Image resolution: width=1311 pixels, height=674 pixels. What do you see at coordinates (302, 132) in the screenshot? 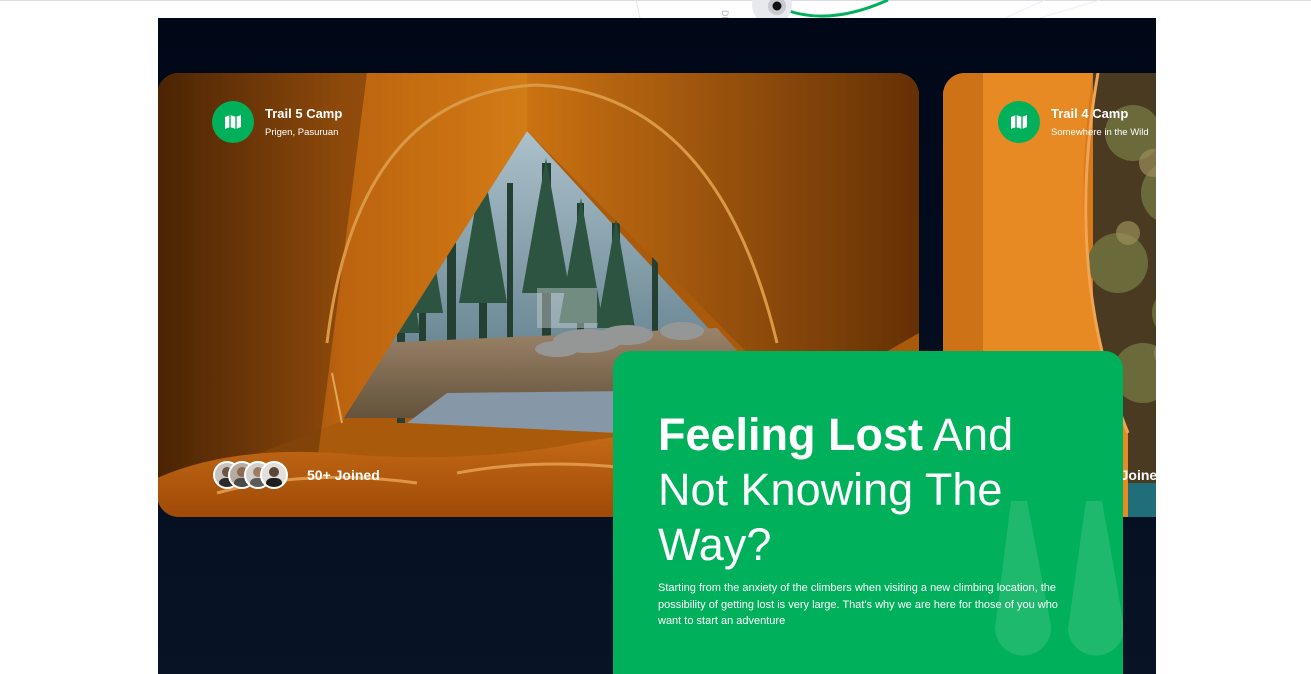
I see `card-location: Prigen, Pasuruan` at bounding box center [302, 132].